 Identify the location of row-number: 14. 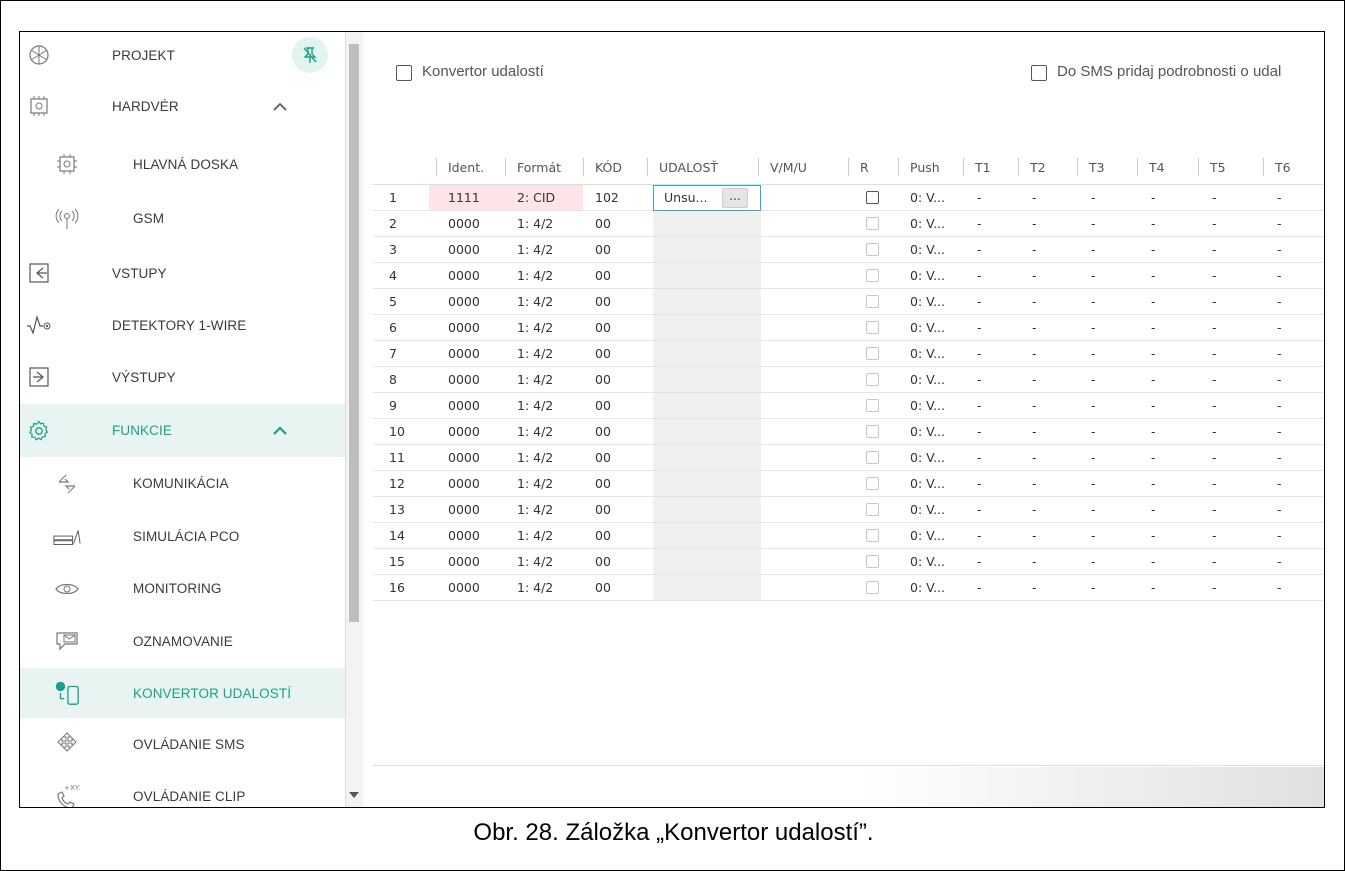
(409, 535).